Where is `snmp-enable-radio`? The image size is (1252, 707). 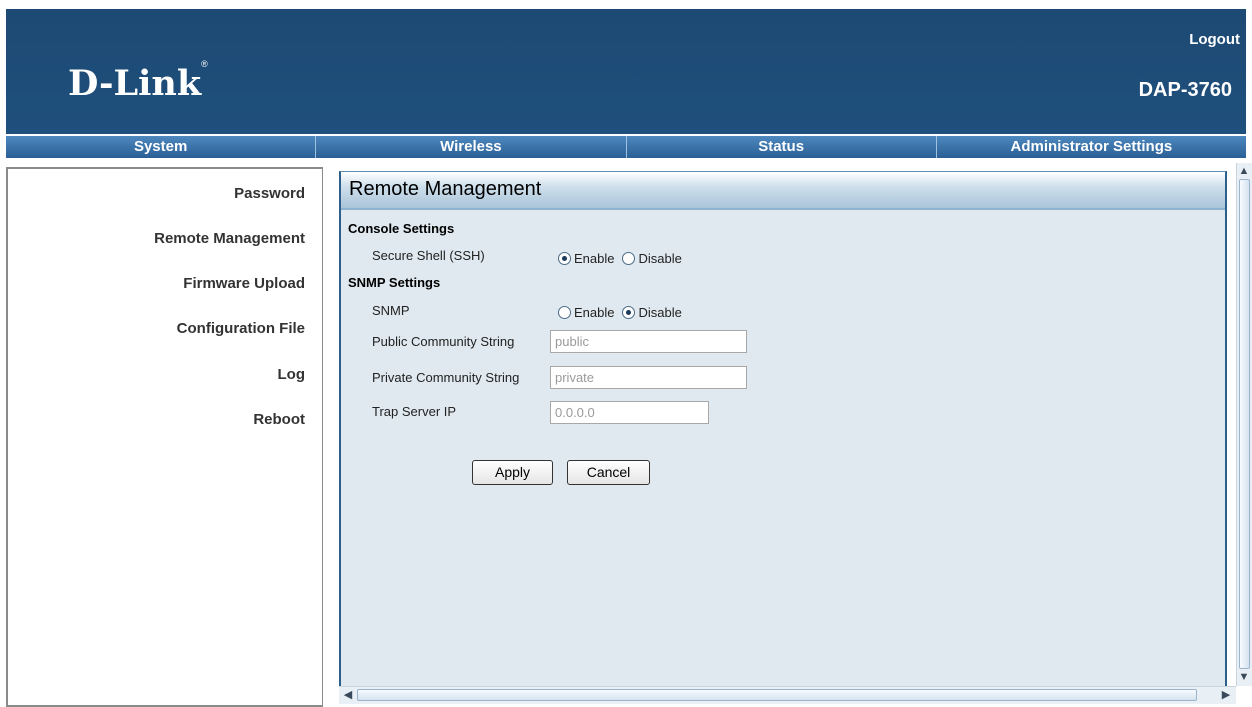 snmp-enable-radio is located at coordinates (564, 312).